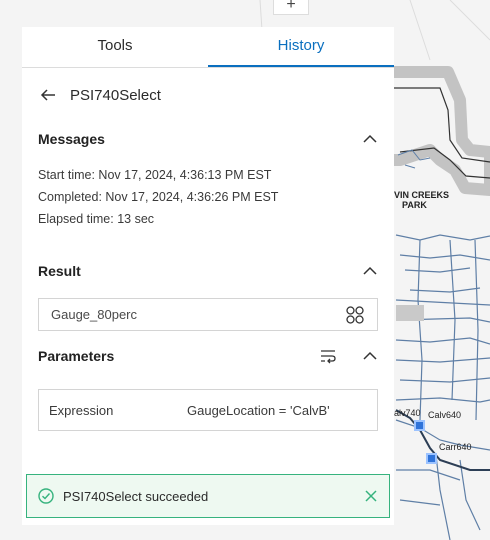 The width and height of the screenshot is (490, 540). What do you see at coordinates (349, 356) in the screenshot?
I see `parameters-actions` at bounding box center [349, 356].